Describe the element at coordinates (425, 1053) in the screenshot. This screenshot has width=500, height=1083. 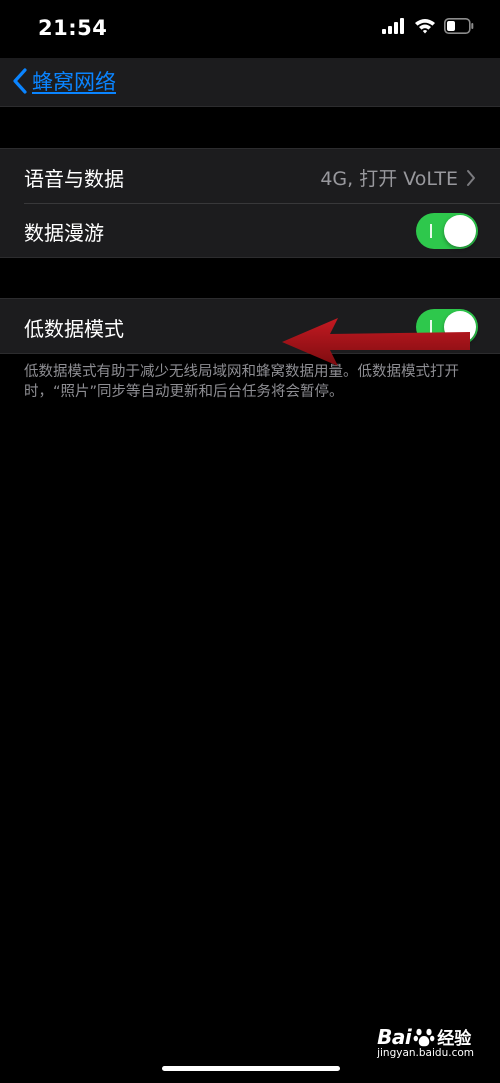
I see `watermark-site: jingyan.baidu.com` at that location.